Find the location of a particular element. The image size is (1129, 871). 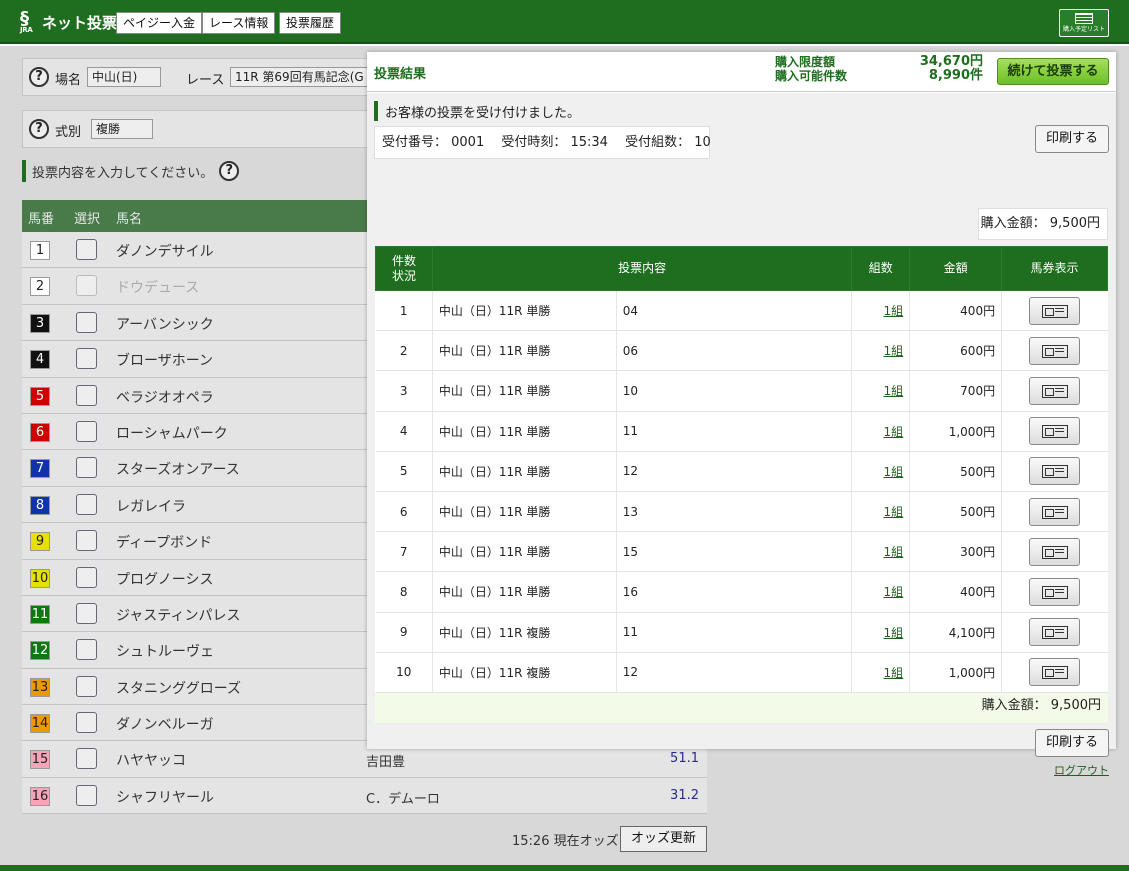

horse-number: 14 is located at coordinates (40, 724).